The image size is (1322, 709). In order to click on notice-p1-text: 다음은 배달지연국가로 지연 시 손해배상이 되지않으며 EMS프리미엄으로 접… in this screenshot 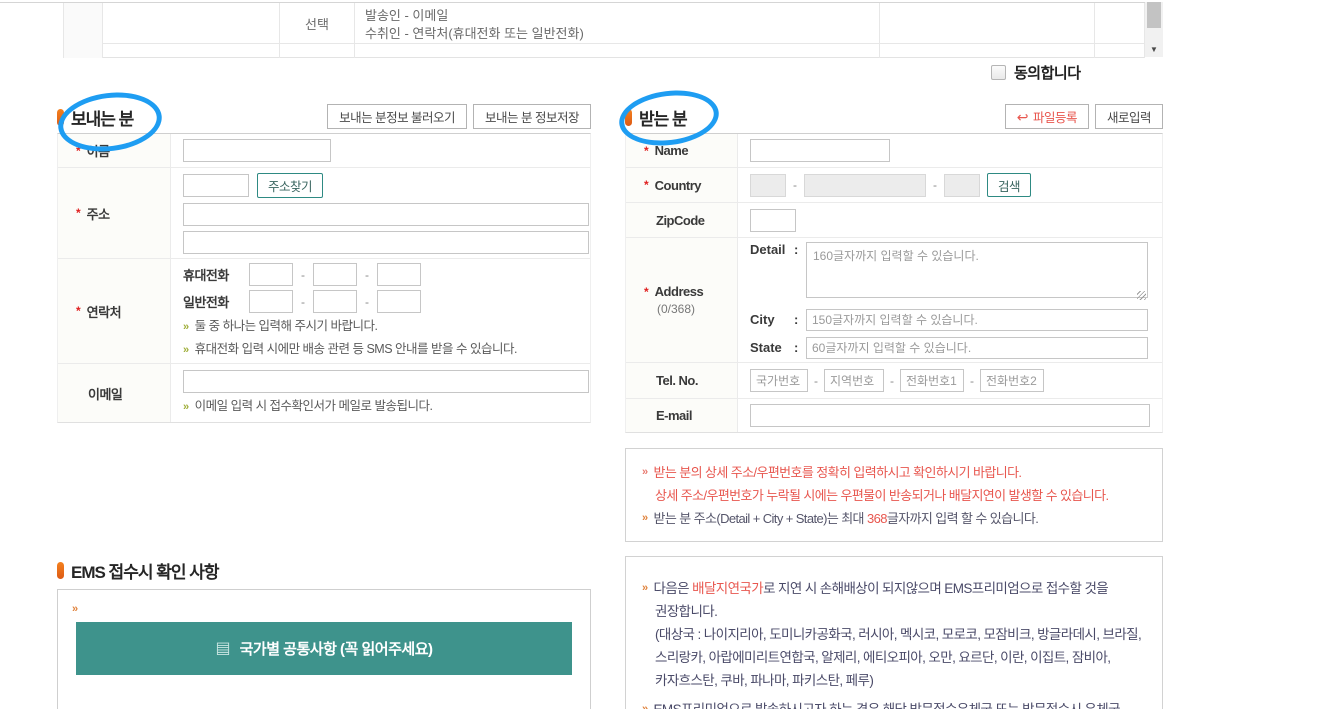, I will do `click(881, 588)`.